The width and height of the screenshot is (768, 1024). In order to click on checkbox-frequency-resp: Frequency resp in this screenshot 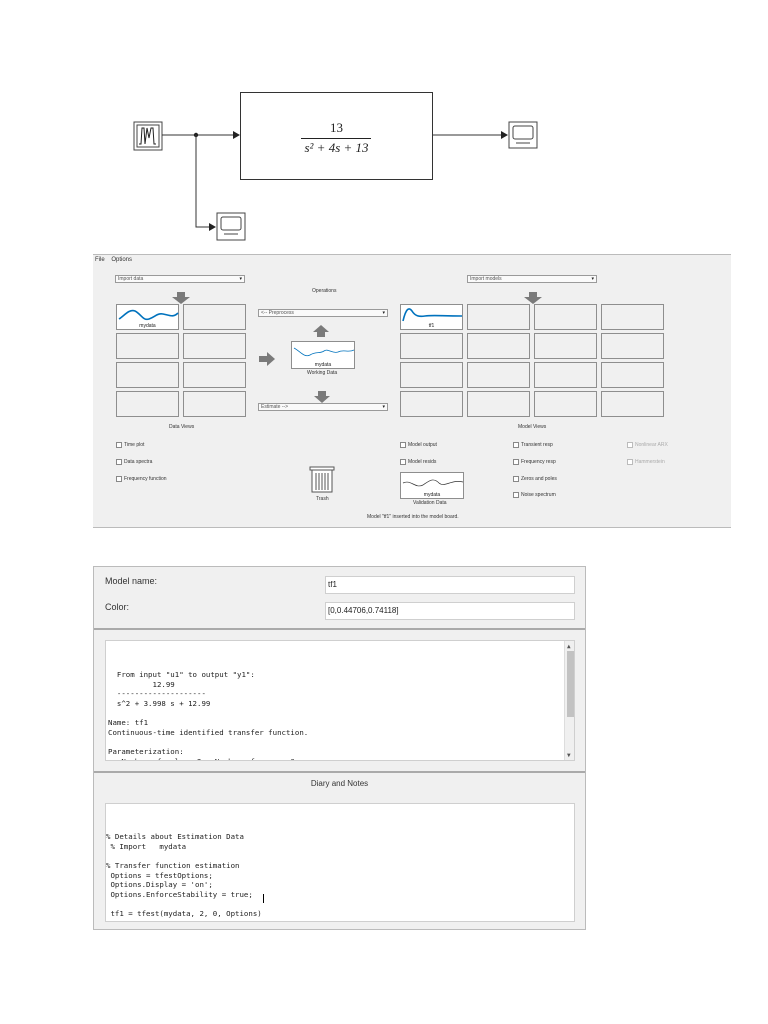, I will do `click(534, 462)`.